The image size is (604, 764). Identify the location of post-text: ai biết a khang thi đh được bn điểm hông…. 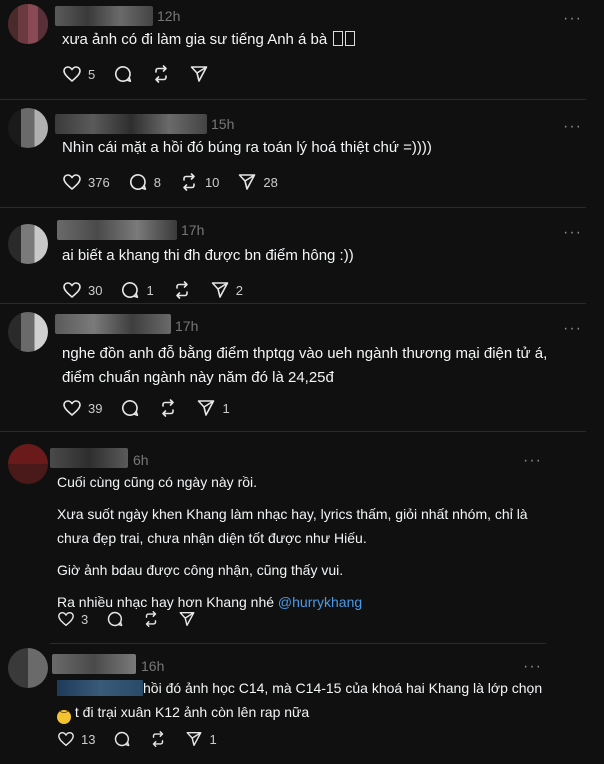
(208, 255).